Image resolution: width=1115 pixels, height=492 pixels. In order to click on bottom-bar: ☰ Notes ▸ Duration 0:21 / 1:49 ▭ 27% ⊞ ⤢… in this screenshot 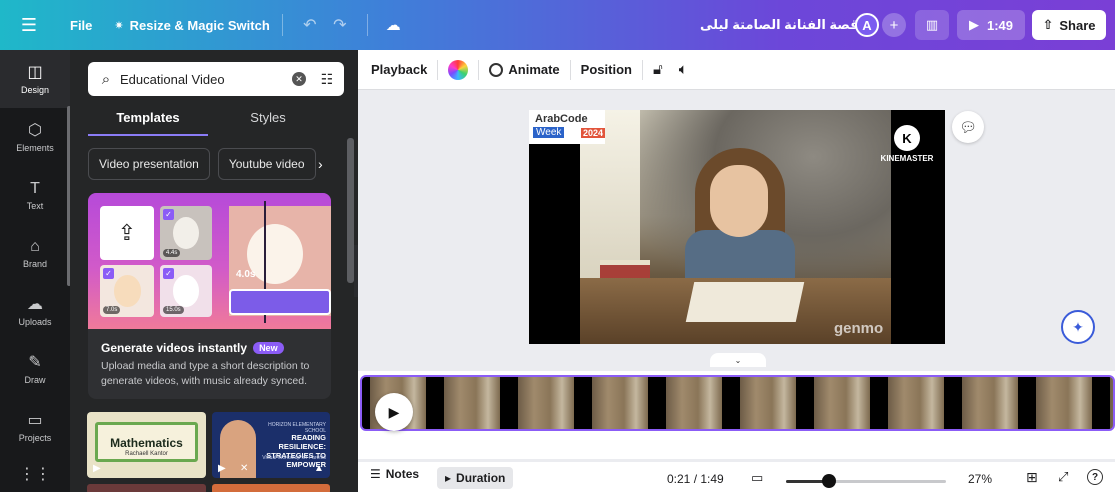, I will do `click(736, 477)`.